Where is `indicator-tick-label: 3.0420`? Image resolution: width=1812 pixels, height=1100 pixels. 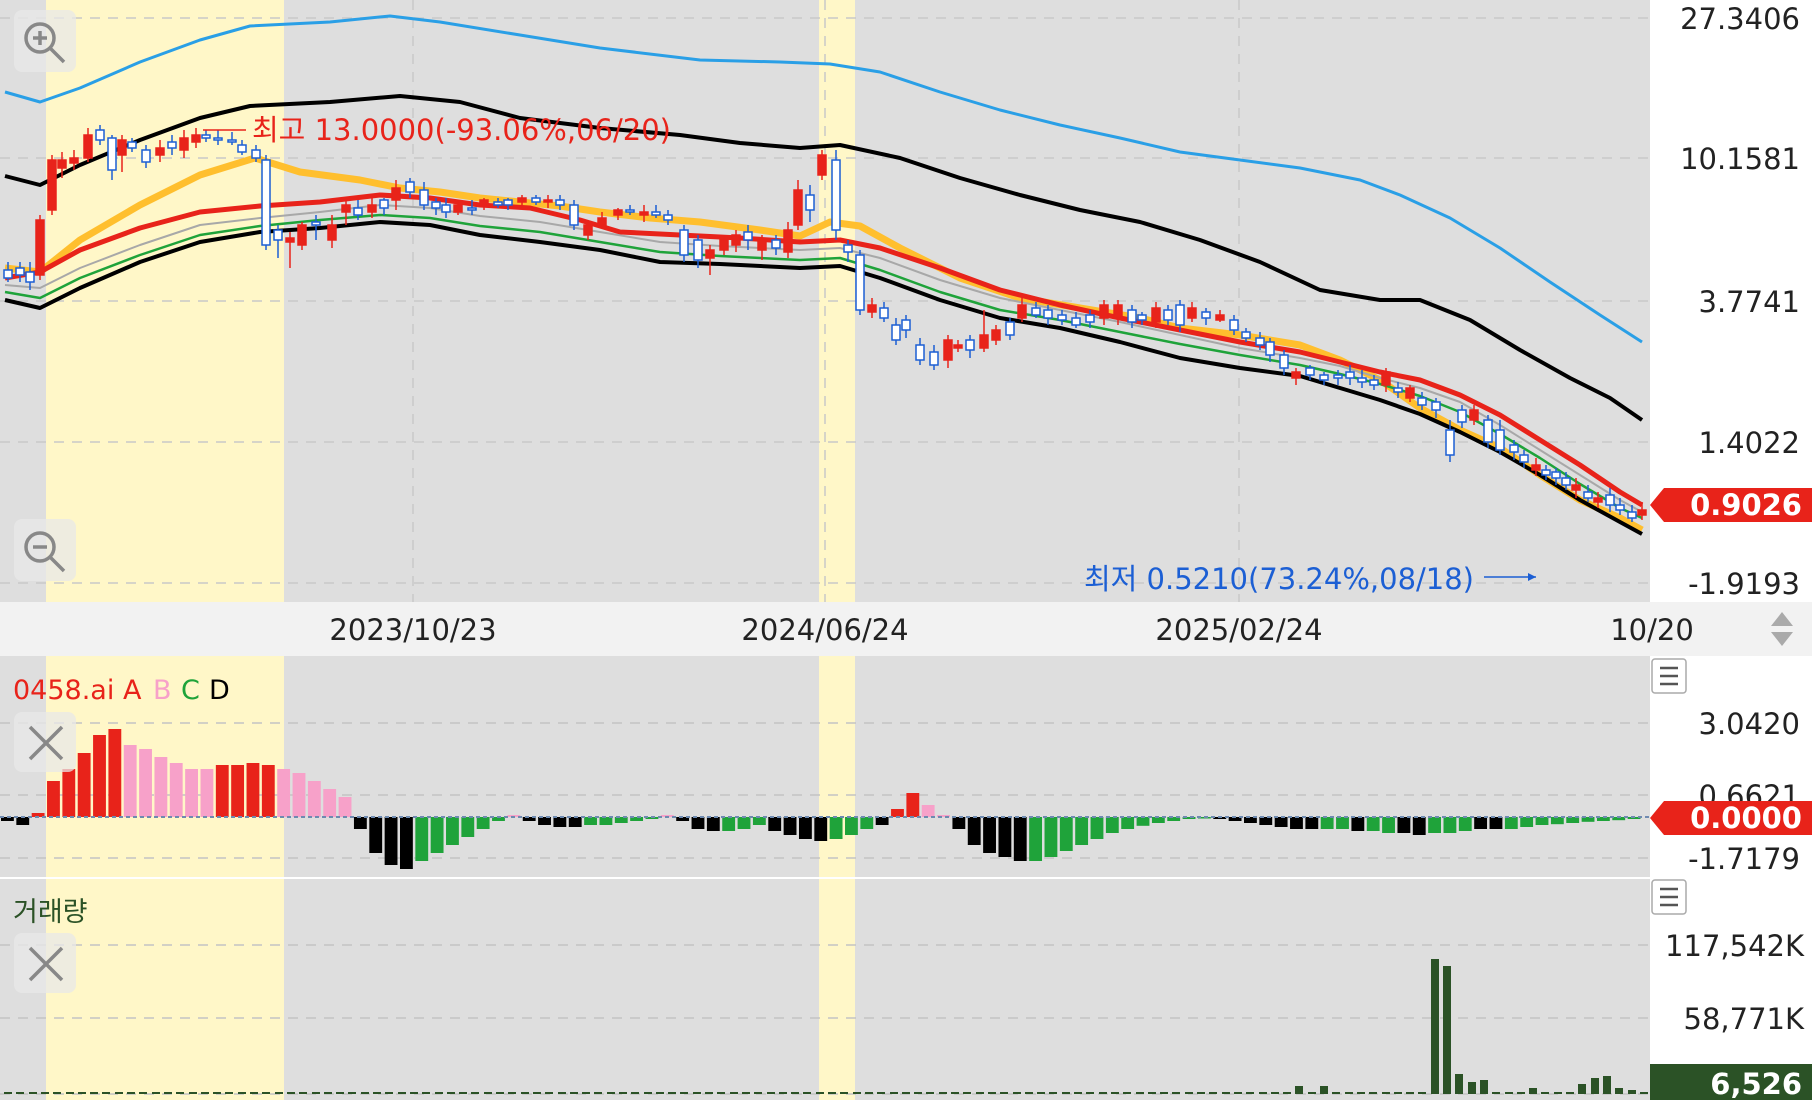 indicator-tick-label: 3.0420 is located at coordinates (1749, 724).